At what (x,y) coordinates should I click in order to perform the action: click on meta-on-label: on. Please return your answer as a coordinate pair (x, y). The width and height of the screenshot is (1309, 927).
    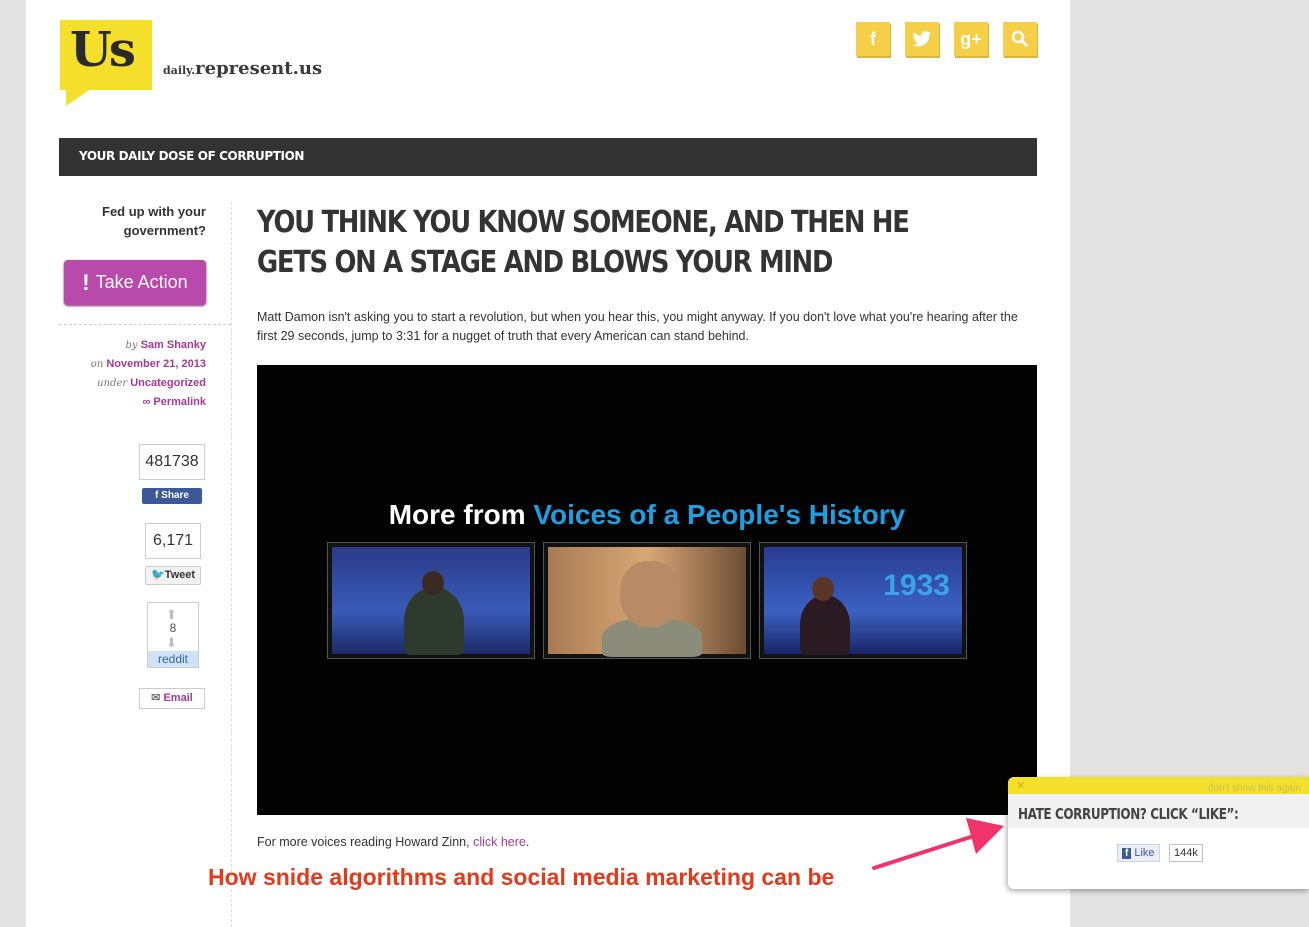
    Looking at the image, I should click on (97, 364).